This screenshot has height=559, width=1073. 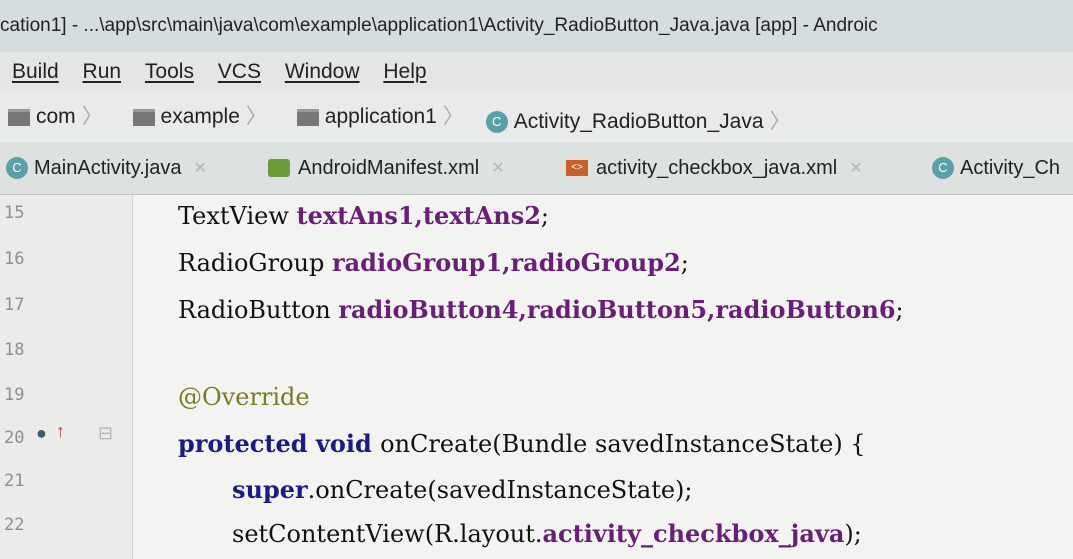 What do you see at coordinates (14, 395) in the screenshot?
I see `line-number: 19` at bounding box center [14, 395].